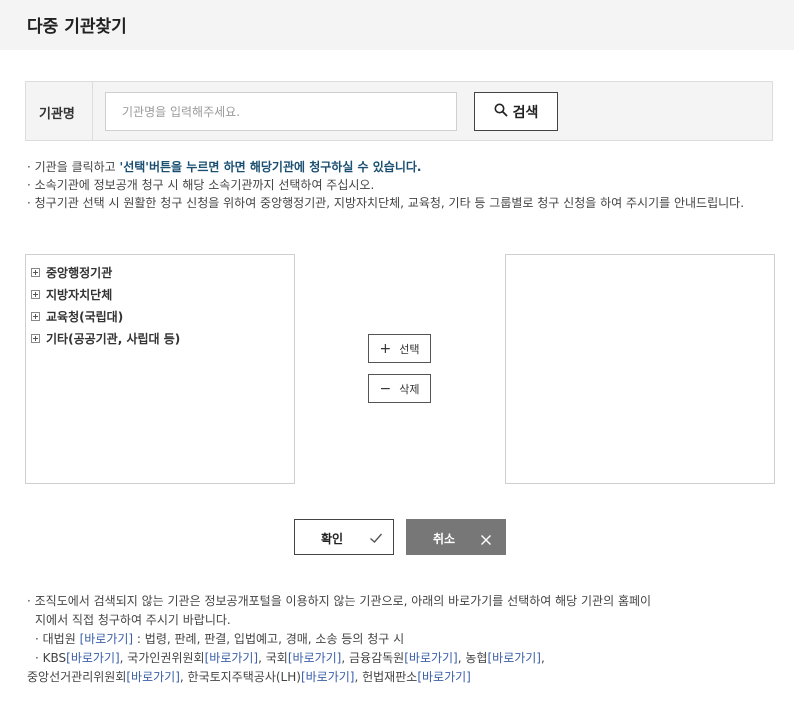  I want to click on search-box: 기관명 검색, so click(399, 111).